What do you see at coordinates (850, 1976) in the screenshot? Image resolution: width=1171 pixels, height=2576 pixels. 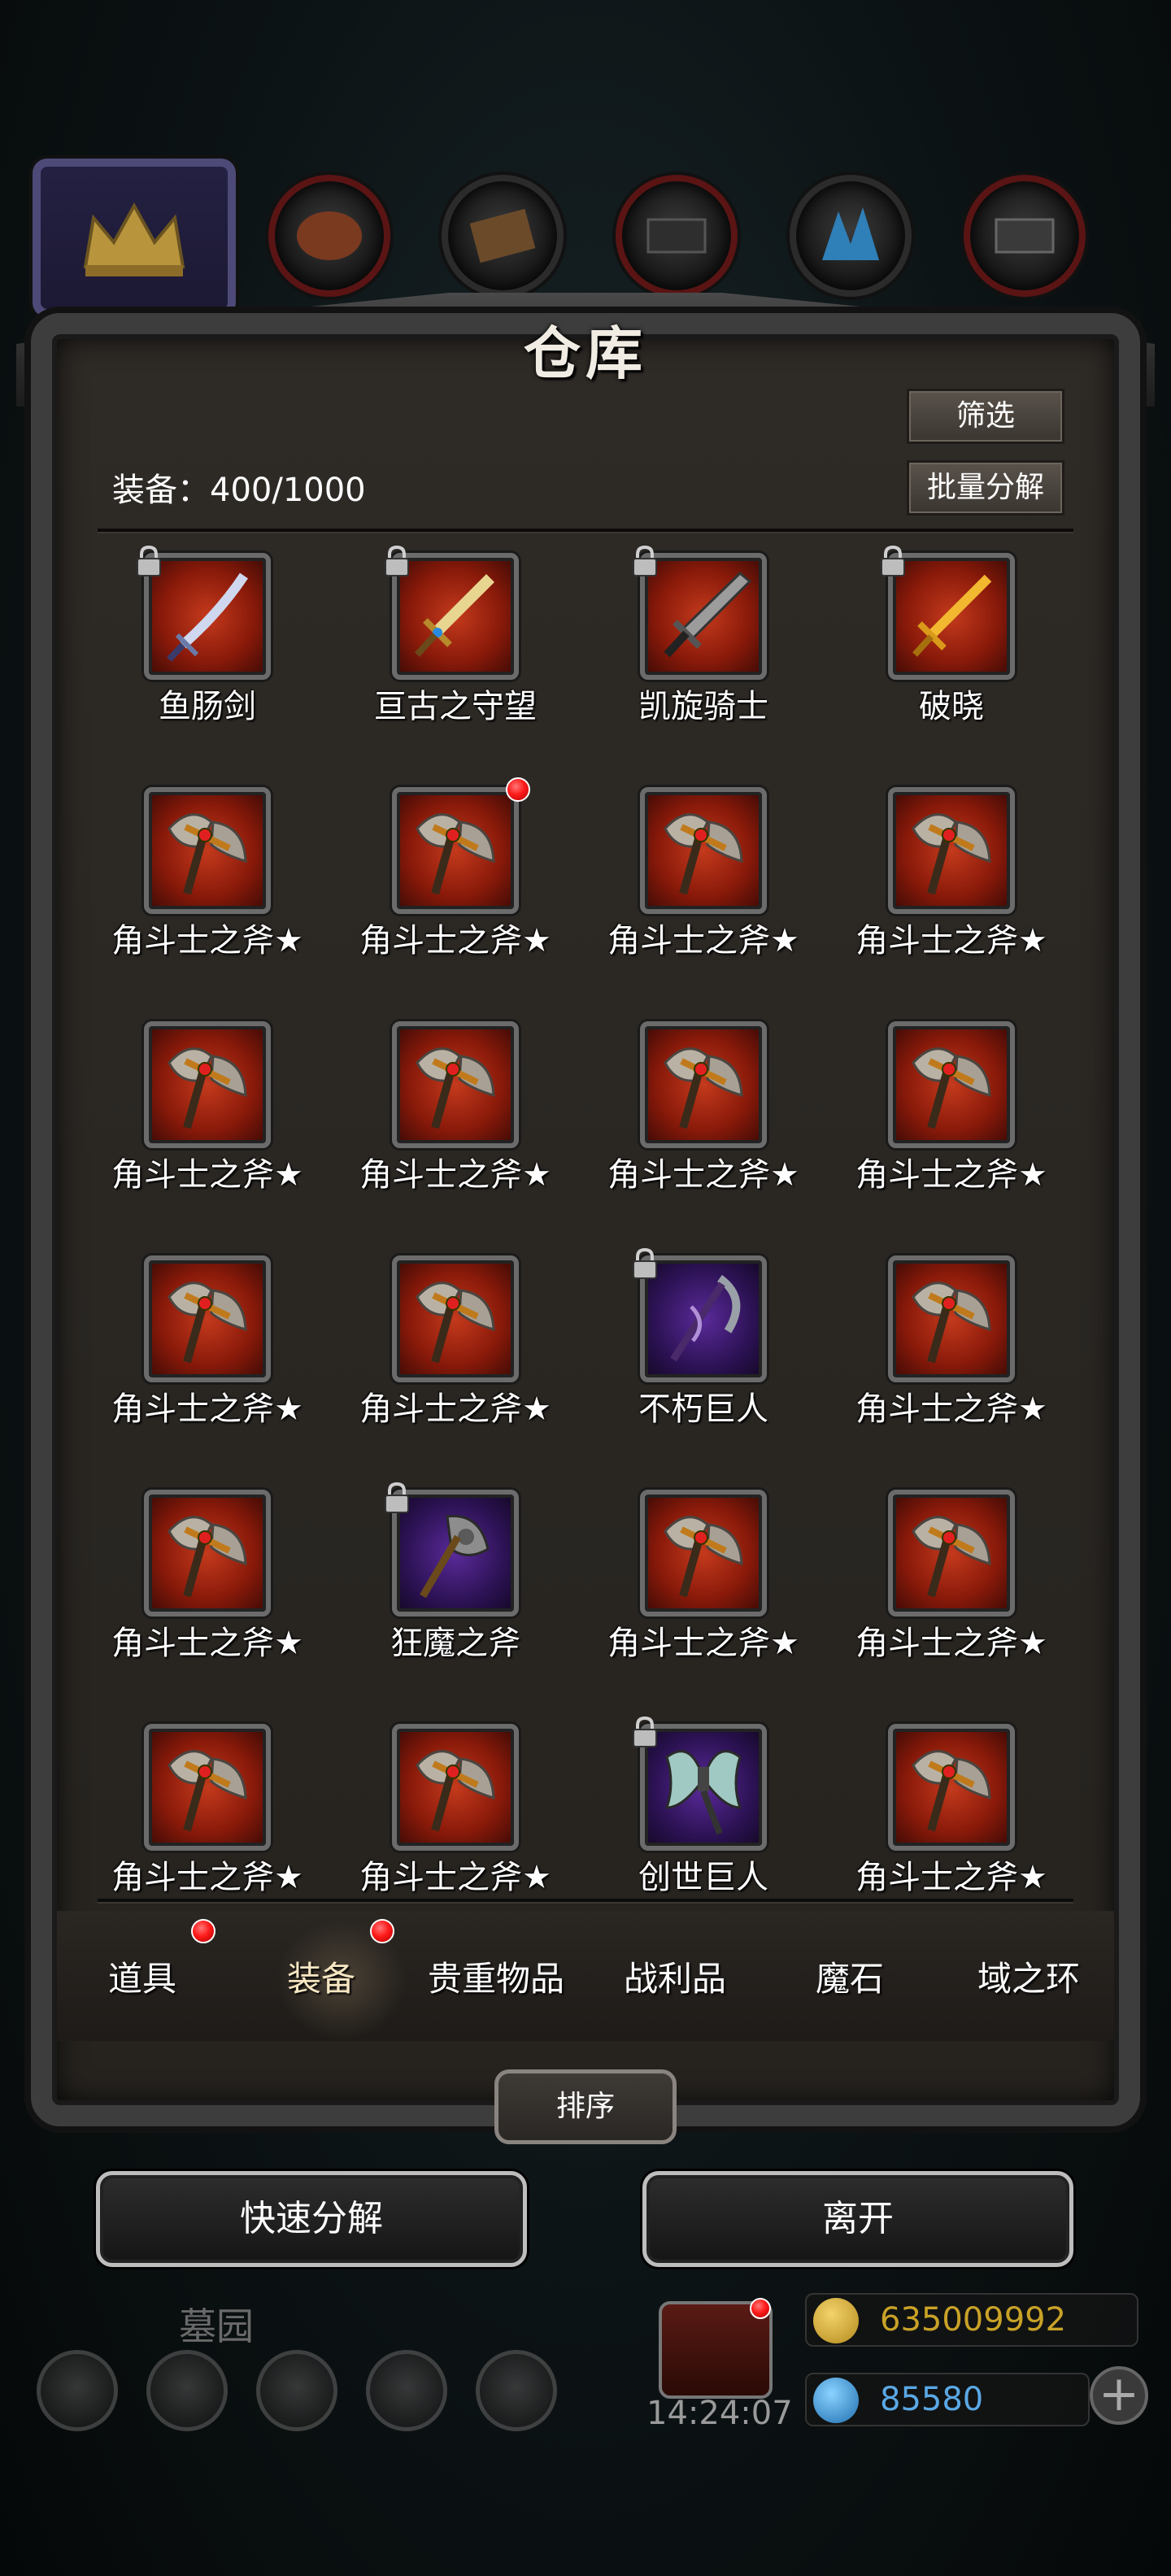 I see `tab-4: 魔石` at bounding box center [850, 1976].